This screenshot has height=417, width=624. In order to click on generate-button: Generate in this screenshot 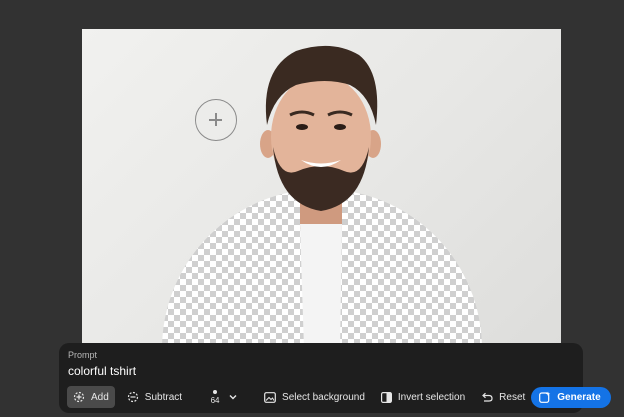, I will do `click(571, 397)`.